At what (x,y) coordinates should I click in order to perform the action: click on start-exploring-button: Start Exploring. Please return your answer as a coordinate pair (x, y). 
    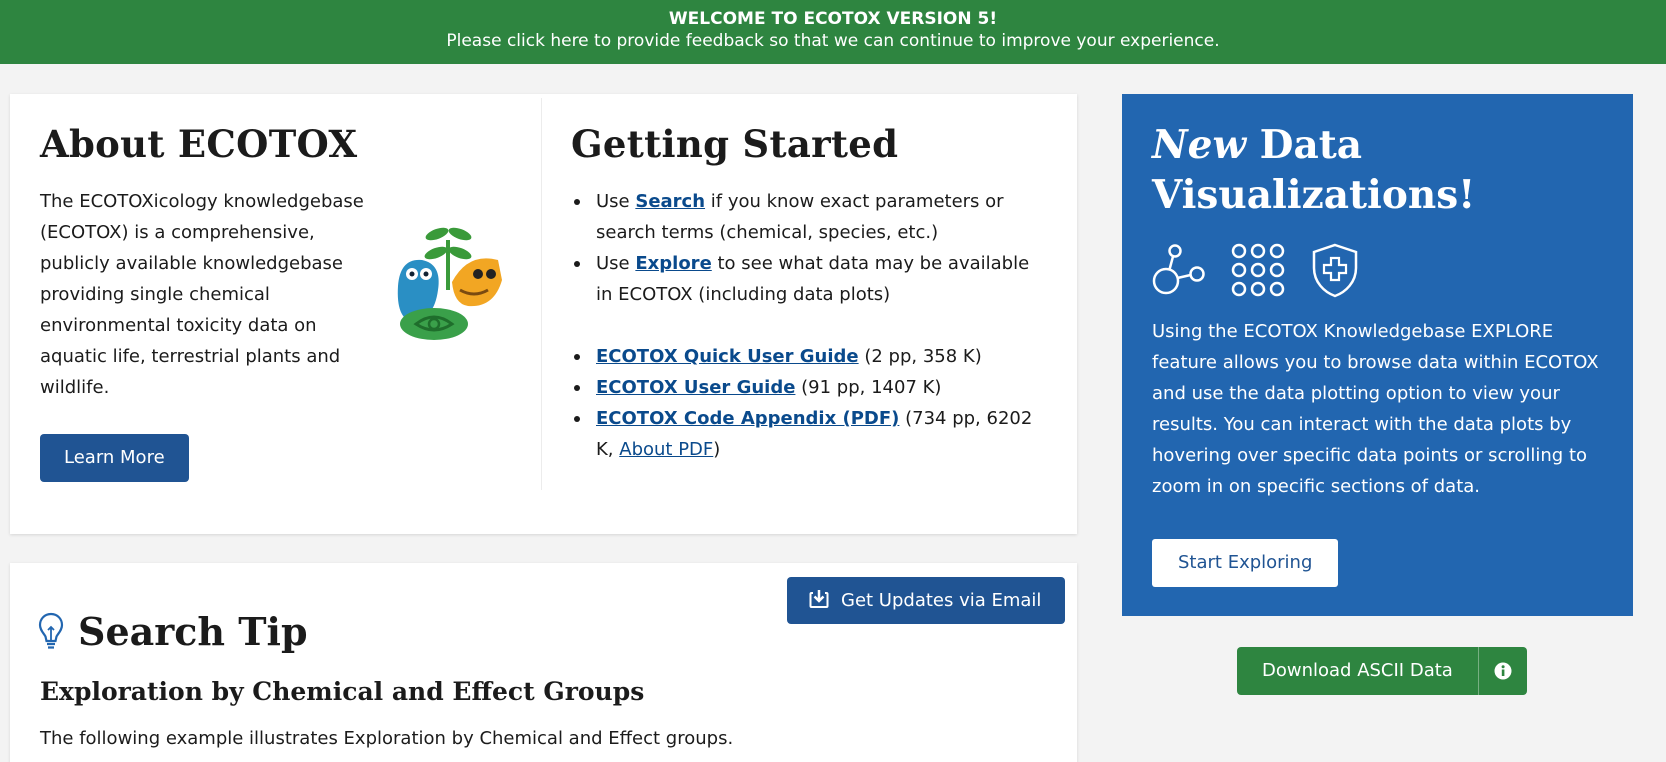
    Looking at the image, I should click on (1245, 563).